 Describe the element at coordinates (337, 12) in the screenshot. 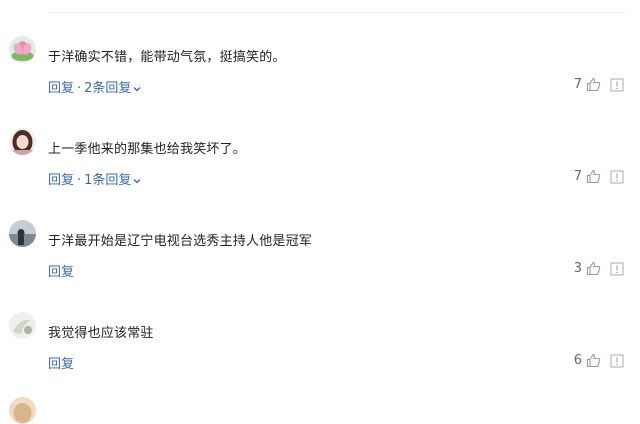

I see `top-divider` at that location.